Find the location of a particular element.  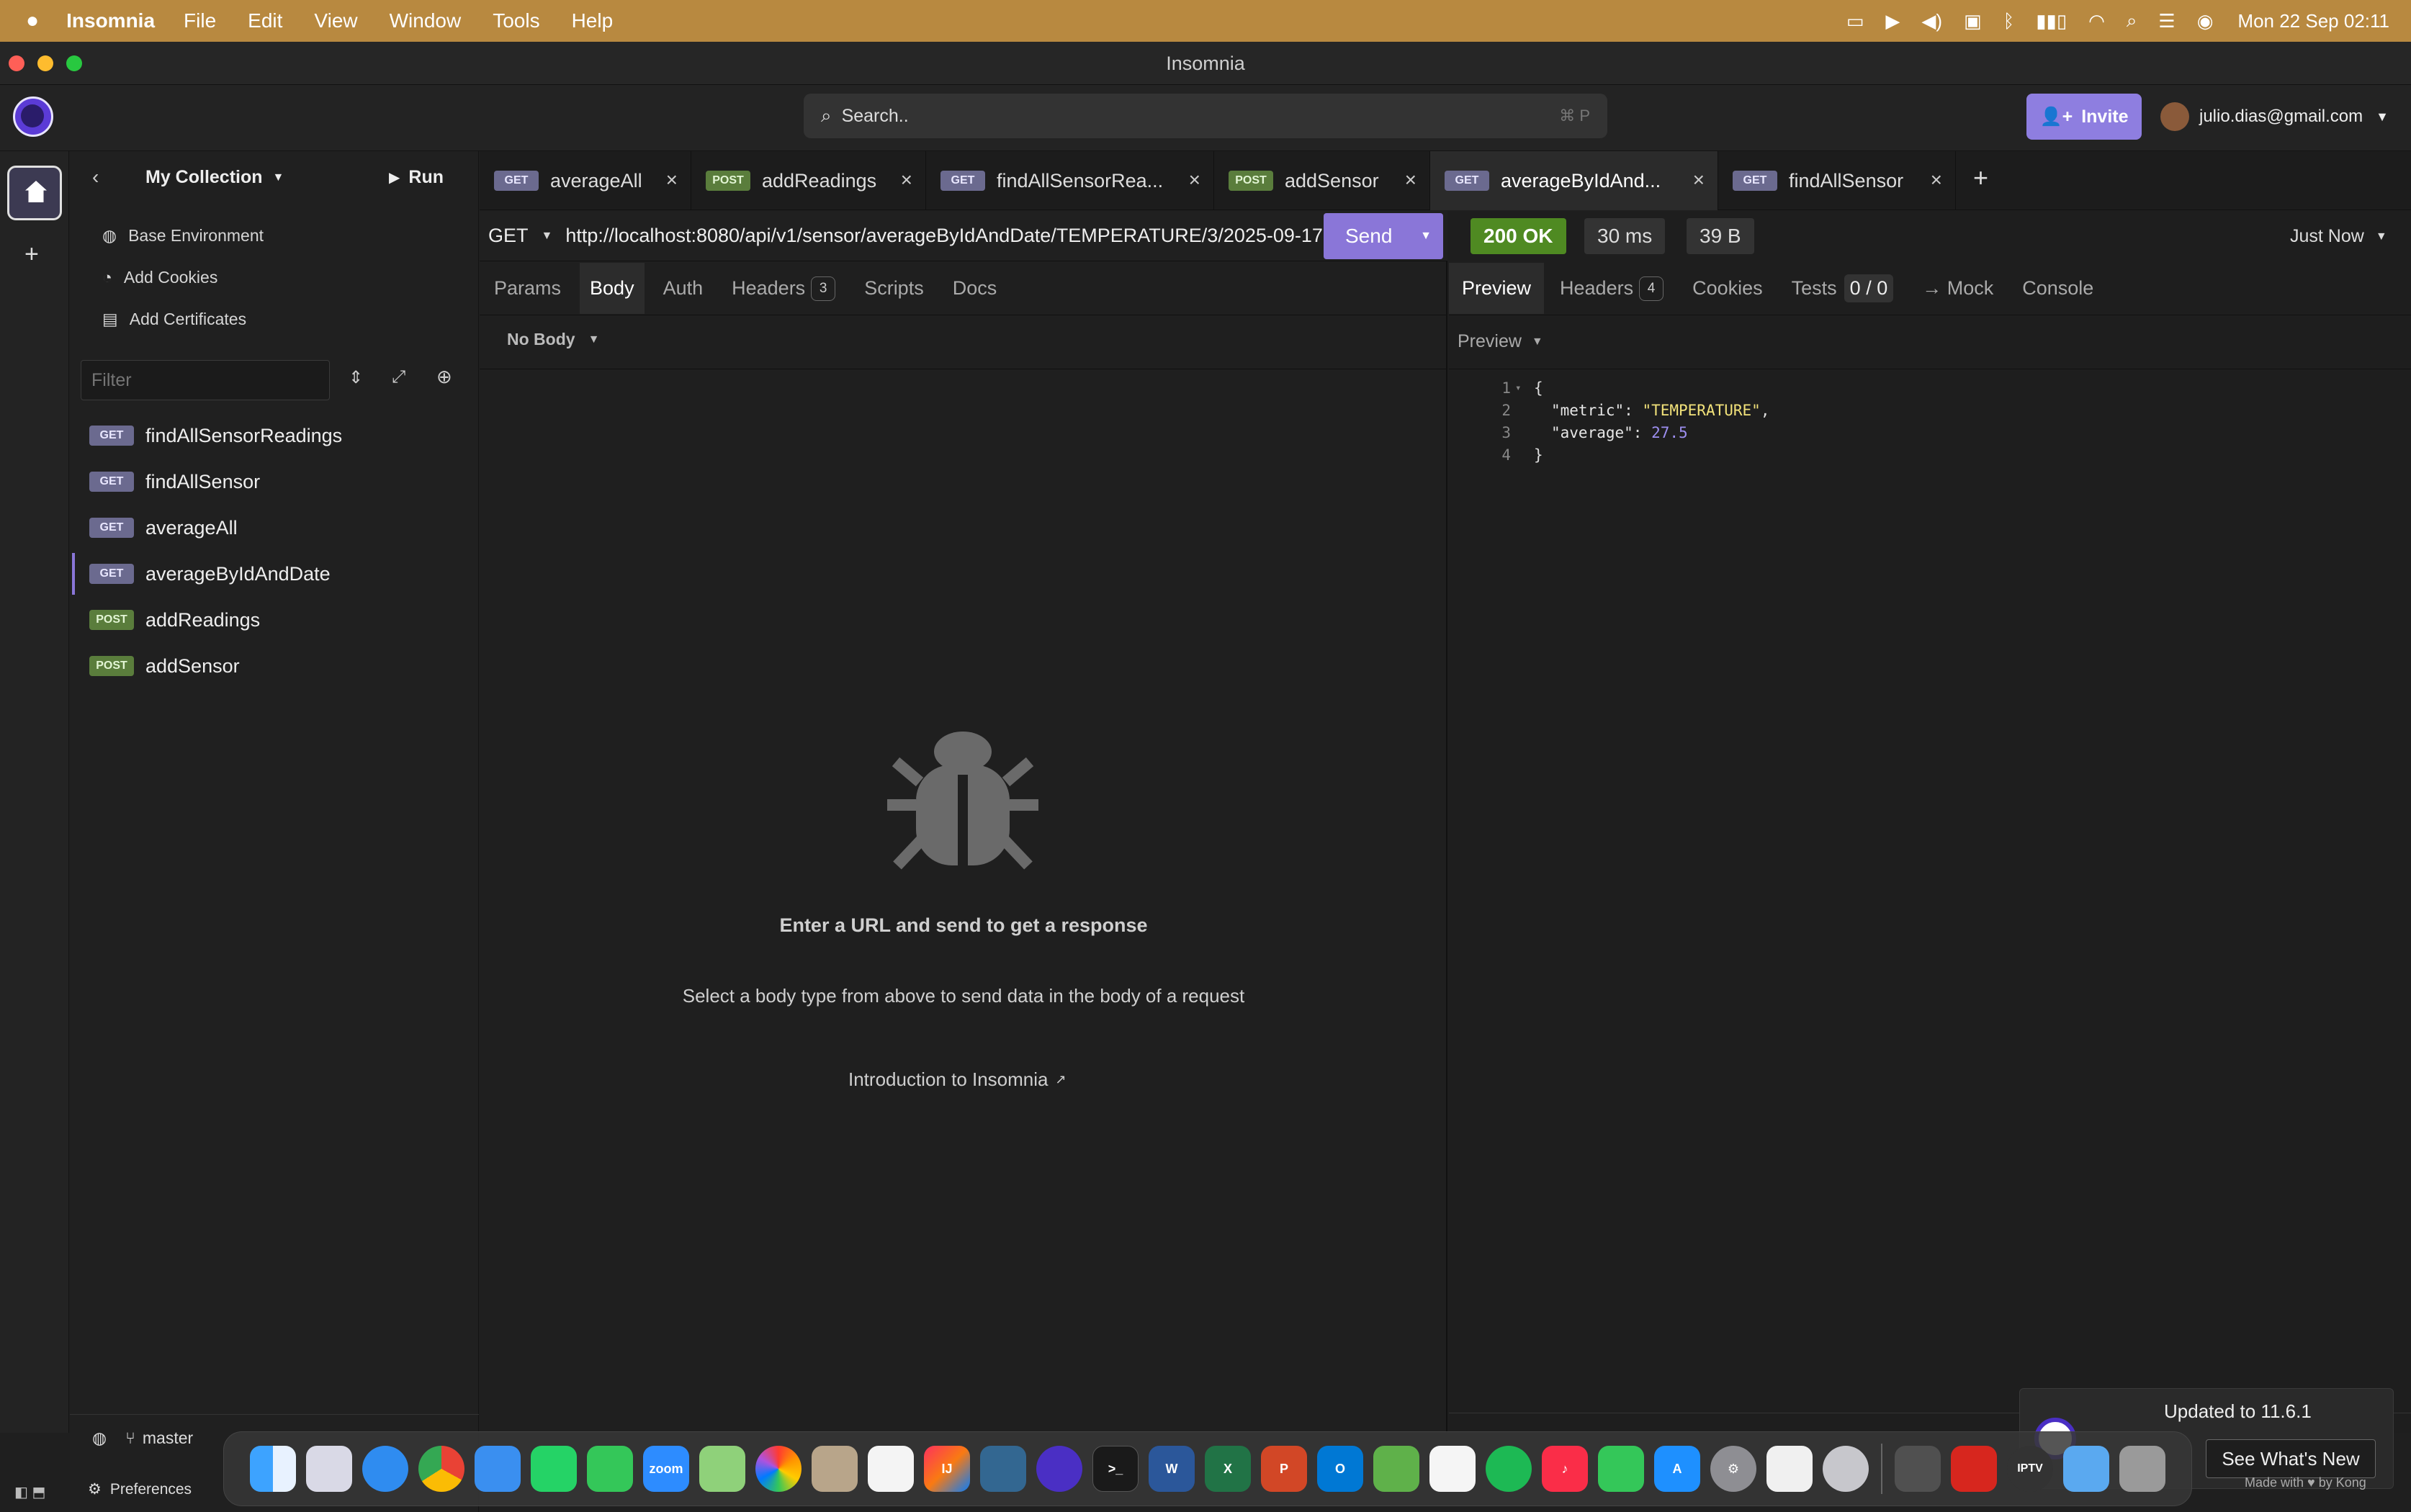

globe-icon: ◍ is located at coordinates (100, 1438).